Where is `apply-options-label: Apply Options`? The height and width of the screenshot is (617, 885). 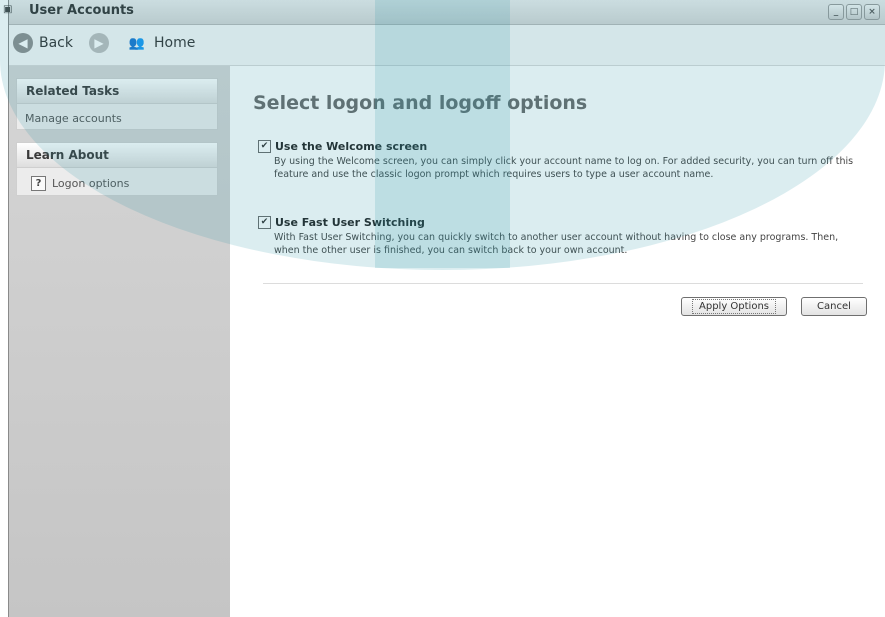 apply-options-label: Apply Options is located at coordinates (734, 306).